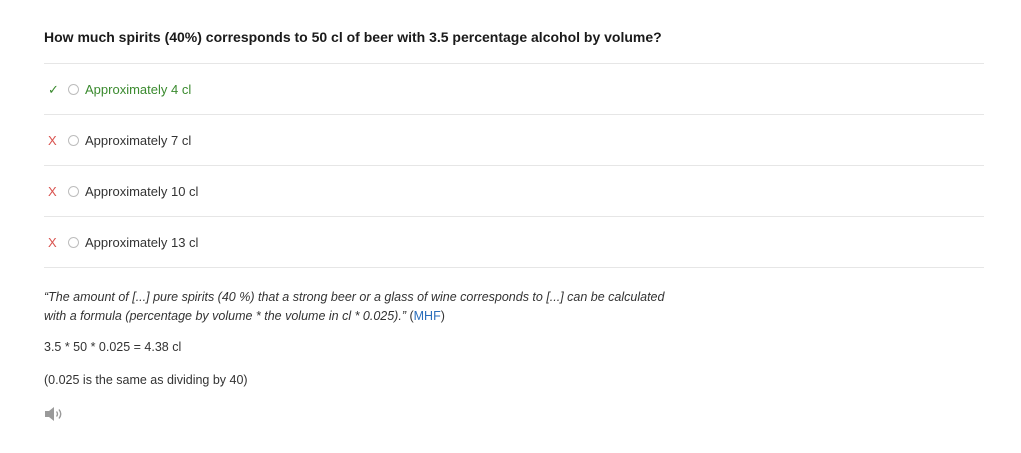  Describe the element at coordinates (53, 89) in the screenshot. I see `check-icon: ✓` at that location.